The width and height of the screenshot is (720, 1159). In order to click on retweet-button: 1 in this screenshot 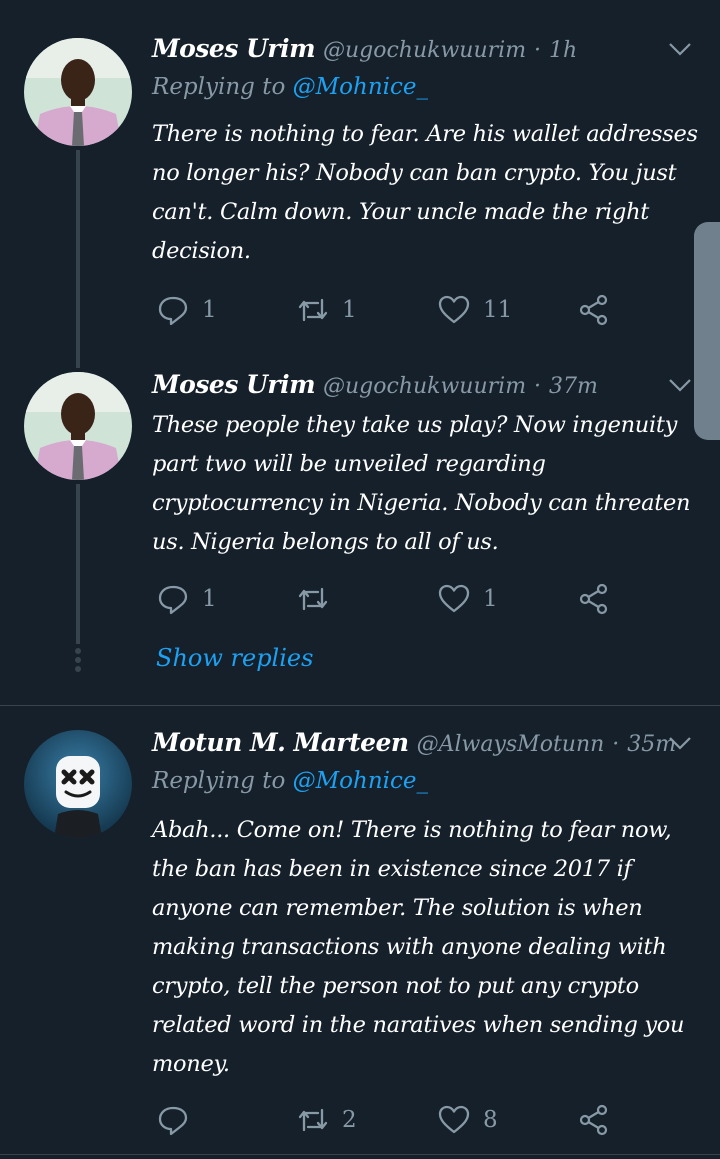, I will do `click(326, 310)`.